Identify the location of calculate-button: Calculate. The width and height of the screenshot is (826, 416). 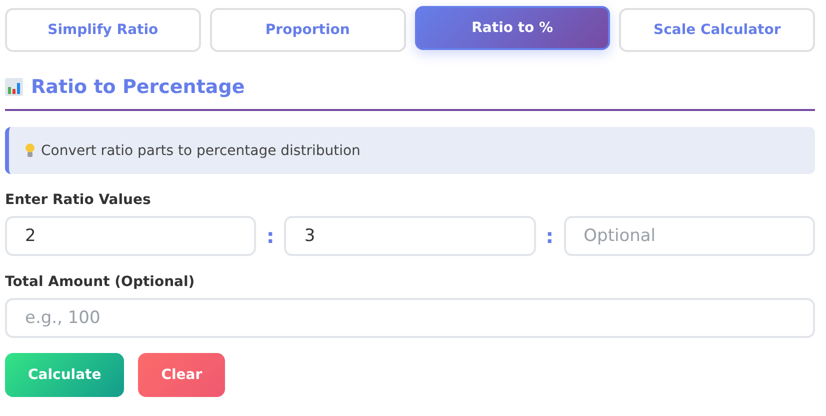
(64, 375).